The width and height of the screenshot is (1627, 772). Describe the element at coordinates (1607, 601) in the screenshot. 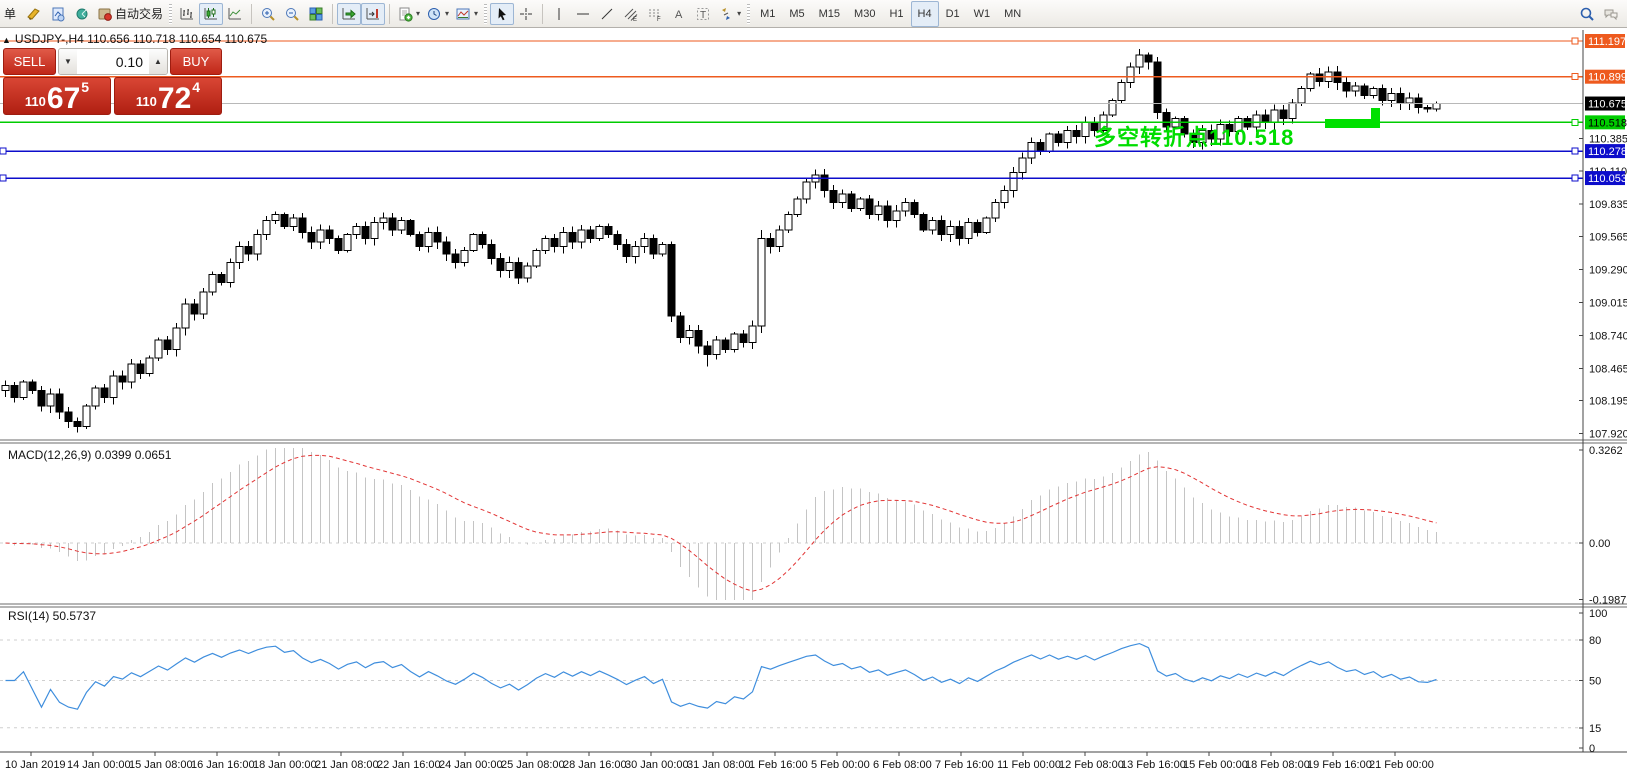

I see `svg-text: -0.1987` at that location.